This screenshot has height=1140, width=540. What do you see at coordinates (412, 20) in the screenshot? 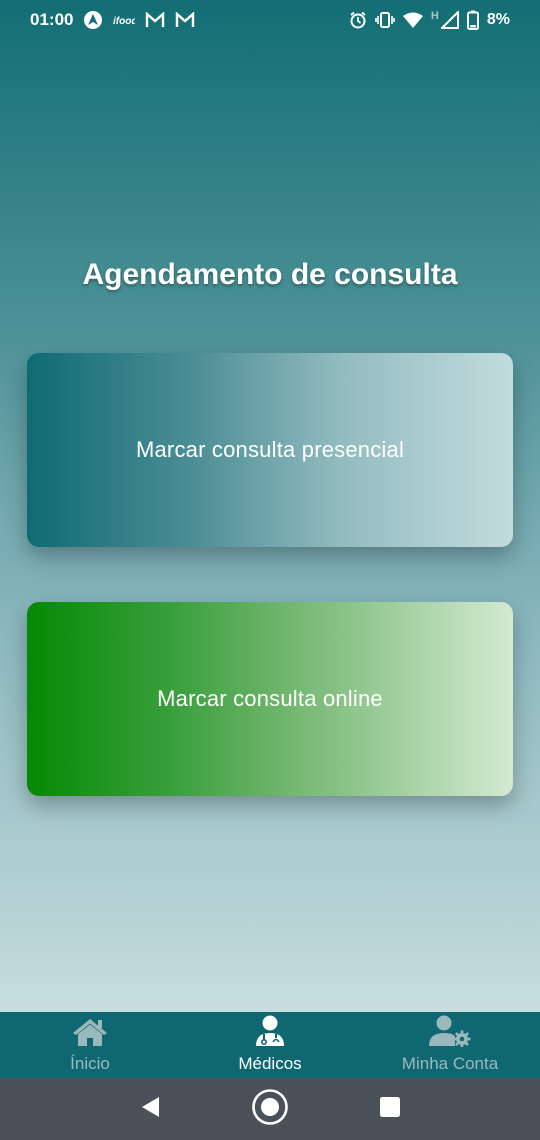
I see `wifi-icon` at bounding box center [412, 20].